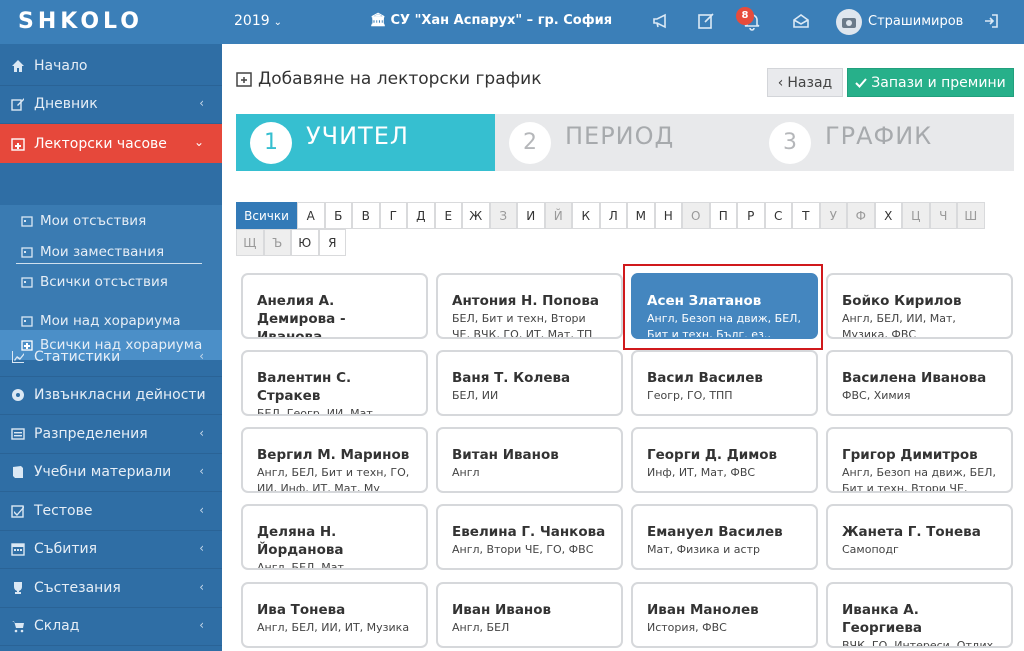 This screenshot has height=651, width=1024. I want to click on logo: SHKOLO, so click(80, 21).